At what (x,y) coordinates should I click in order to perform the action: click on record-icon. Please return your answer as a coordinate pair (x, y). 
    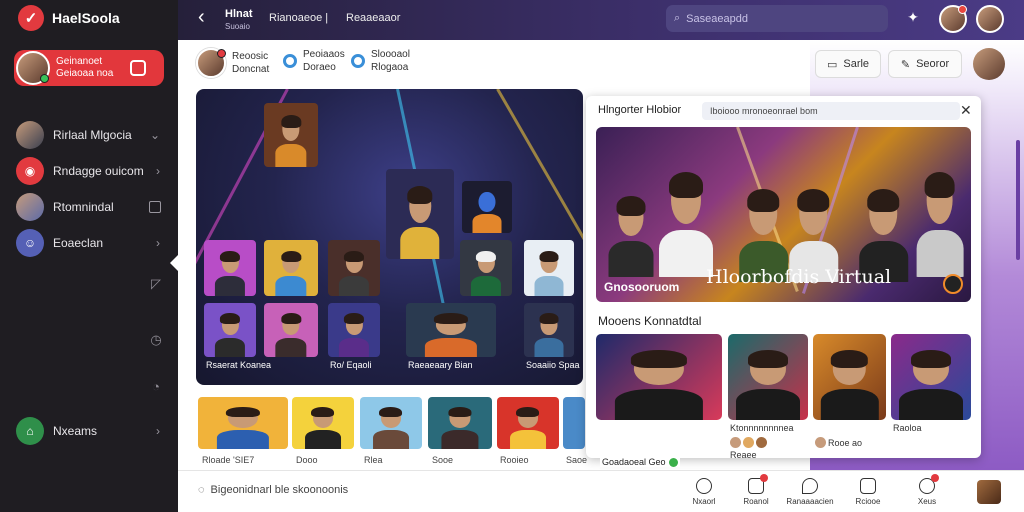
    Looking at the image, I should click on (138, 68).